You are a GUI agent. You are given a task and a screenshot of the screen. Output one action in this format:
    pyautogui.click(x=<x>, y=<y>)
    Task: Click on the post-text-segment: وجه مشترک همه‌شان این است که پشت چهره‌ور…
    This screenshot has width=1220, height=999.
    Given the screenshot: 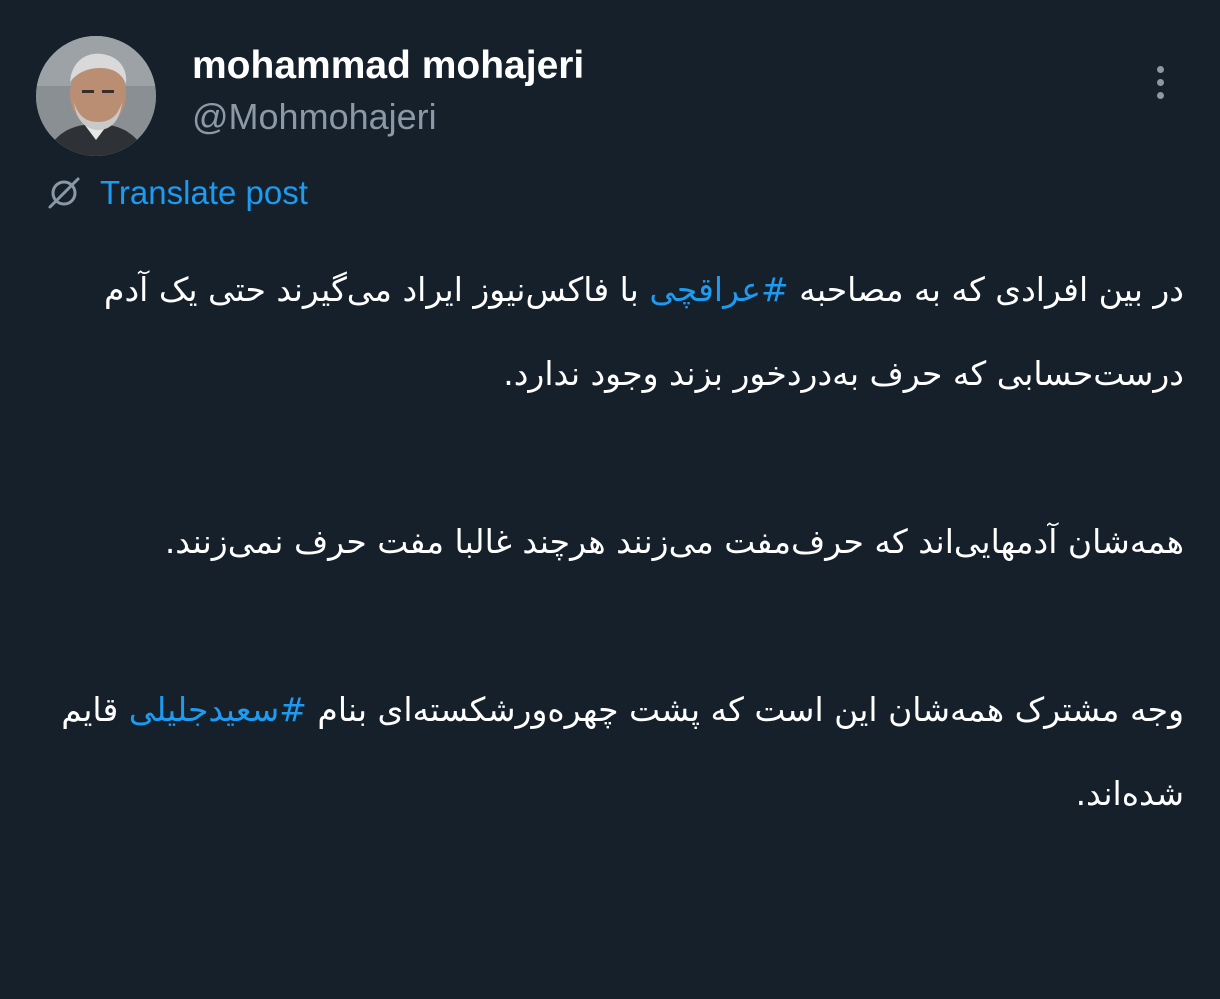 What is the action you would take?
    pyautogui.click(x=745, y=709)
    